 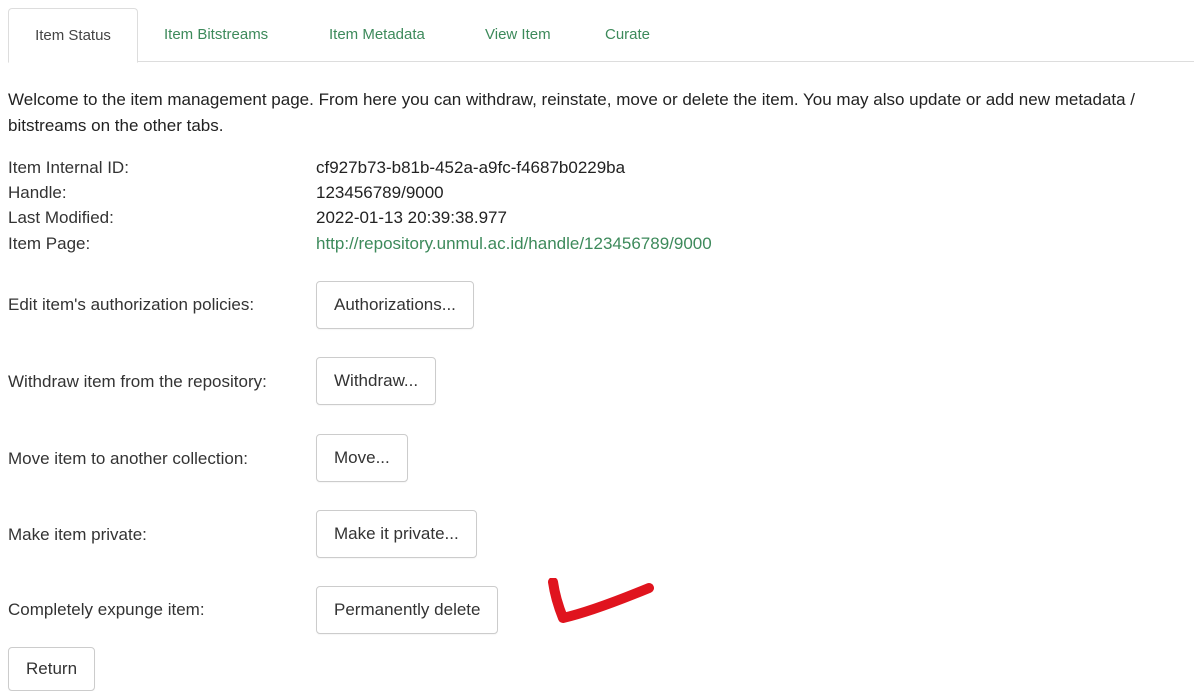 What do you see at coordinates (407, 610) in the screenshot?
I see `permanently-delete-button: Permanently delete` at bounding box center [407, 610].